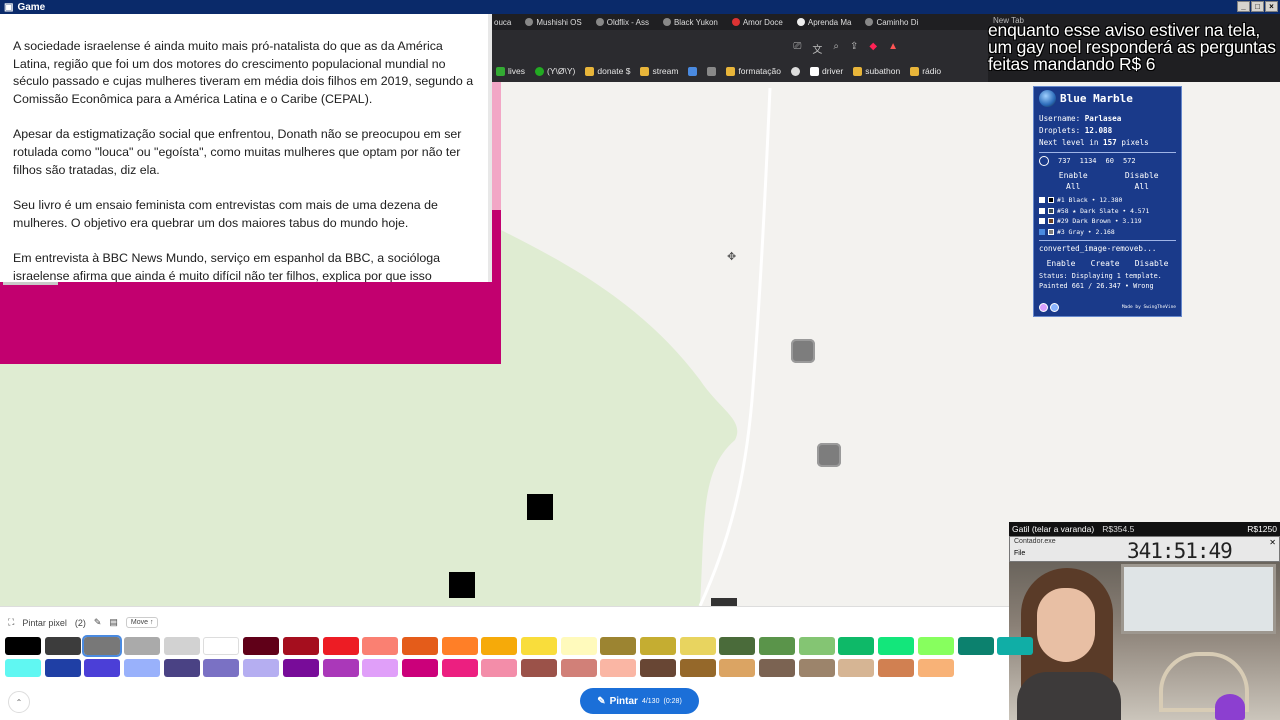 The image size is (1280, 720). What do you see at coordinates (891, 22) in the screenshot?
I see `browser-tab: Caminho Di` at bounding box center [891, 22].